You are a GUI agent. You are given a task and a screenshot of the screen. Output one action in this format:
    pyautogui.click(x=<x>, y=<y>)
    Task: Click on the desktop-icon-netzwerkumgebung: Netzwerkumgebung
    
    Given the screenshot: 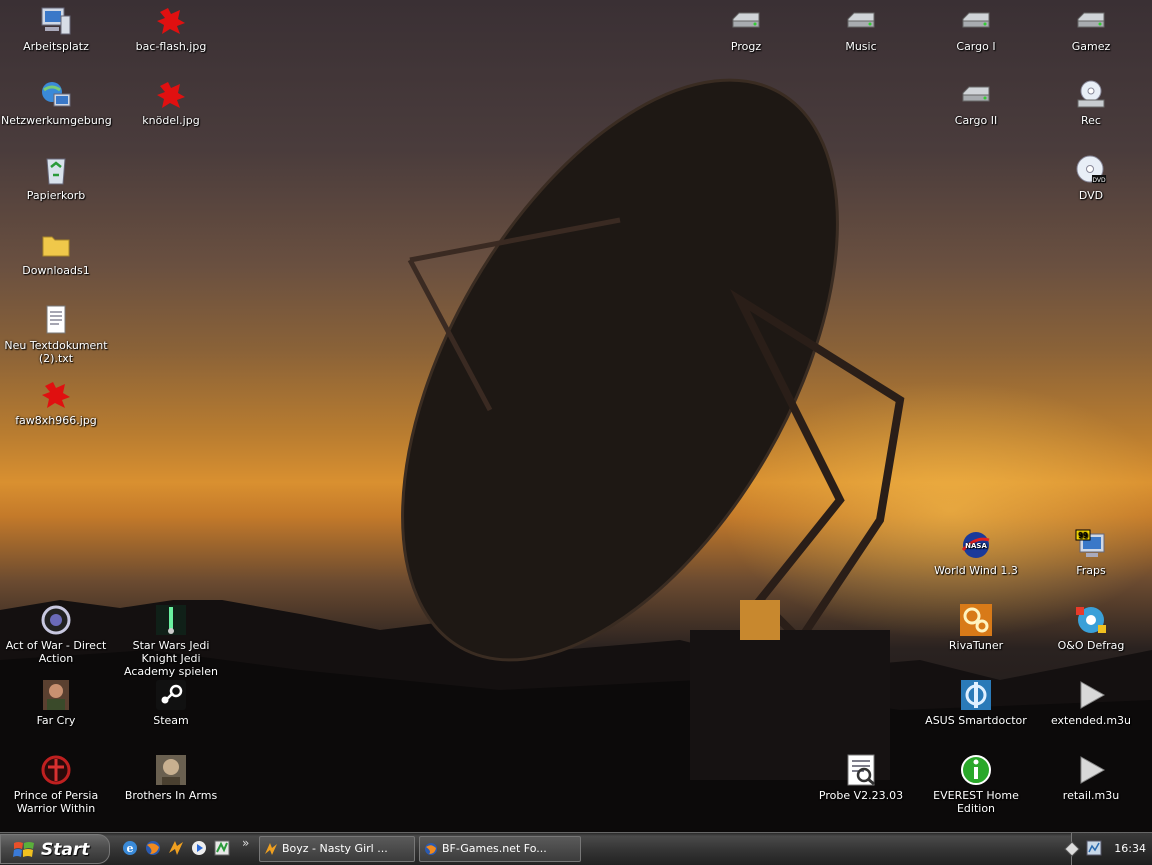 What is the action you would take?
    pyautogui.click(x=56, y=102)
    